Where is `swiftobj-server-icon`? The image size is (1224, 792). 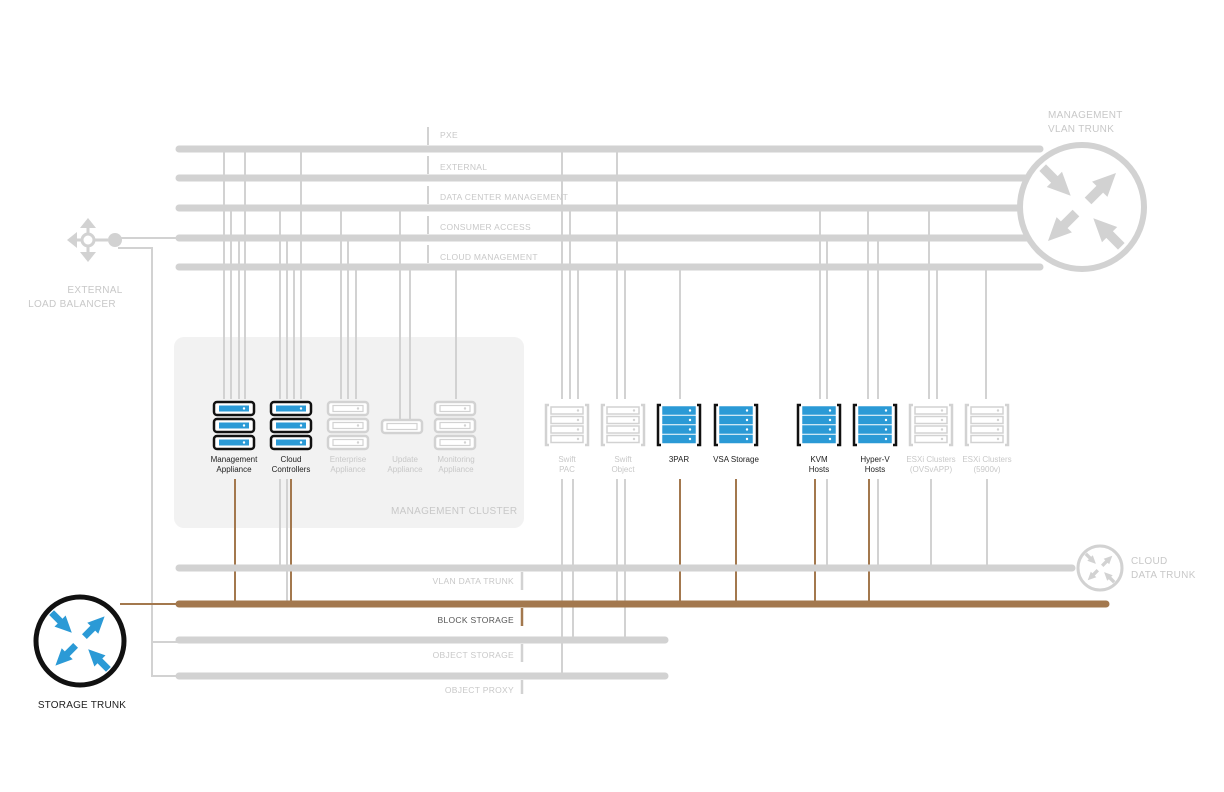
swiftobj-server-icon is located at coordinates (623, 425).